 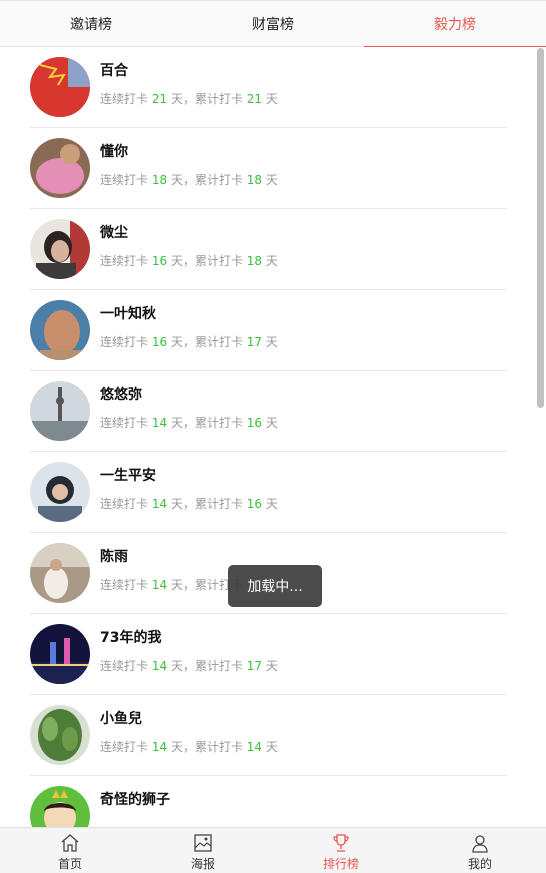 I want to click on nav-home: 首页, so click(x=70, y=853).